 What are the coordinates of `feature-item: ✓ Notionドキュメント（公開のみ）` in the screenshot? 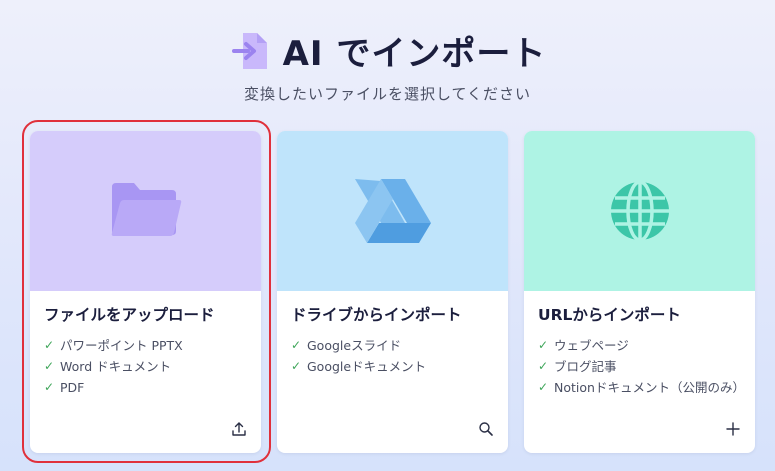 It's located at (641, 387).